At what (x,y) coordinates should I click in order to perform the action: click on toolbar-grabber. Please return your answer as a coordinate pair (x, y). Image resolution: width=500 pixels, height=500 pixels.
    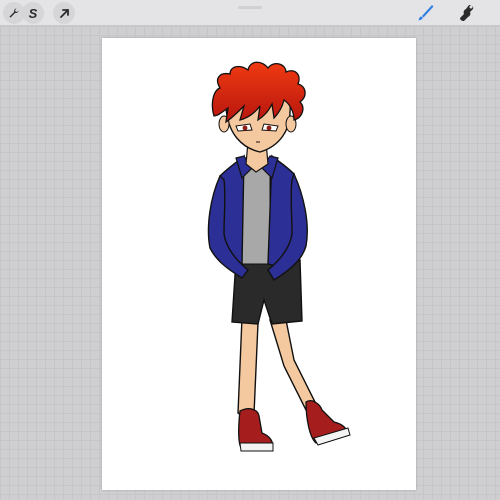
    Looking at the image, I should click on (250, 7).